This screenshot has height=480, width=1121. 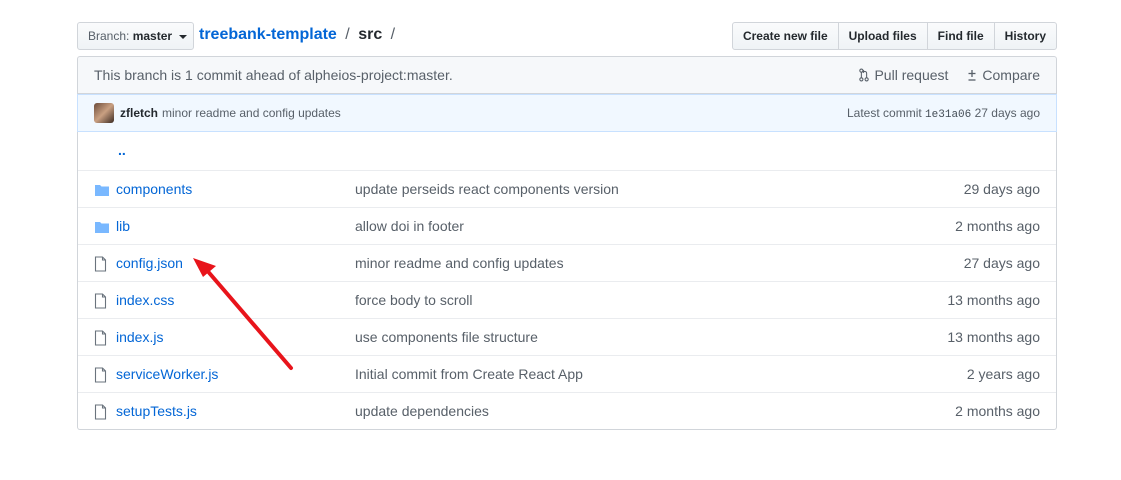 What do you see at coordinates (487, 189) in the screenshot?
I see `file-commit-message: update perseids react components version` at bounding box center [487, 189].